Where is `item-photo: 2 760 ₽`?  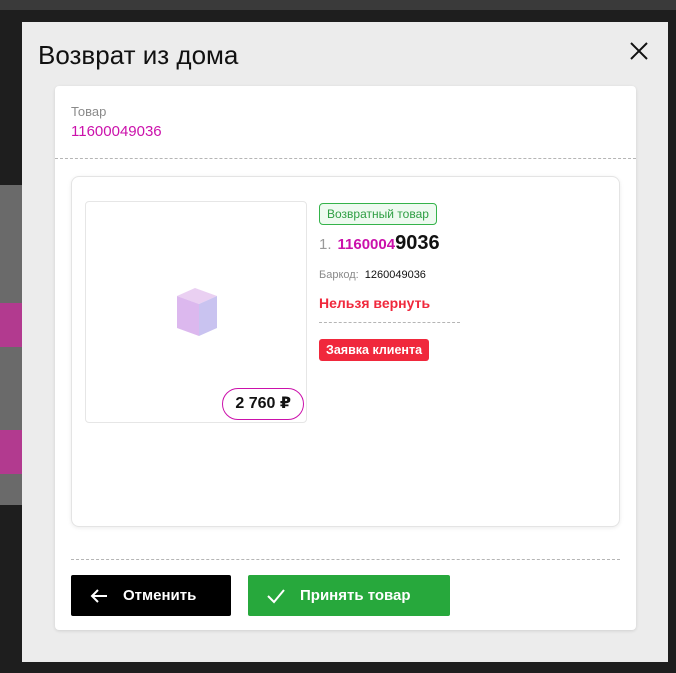
item-photo: 2 760 ₽ is located at coordinates (196, 312).